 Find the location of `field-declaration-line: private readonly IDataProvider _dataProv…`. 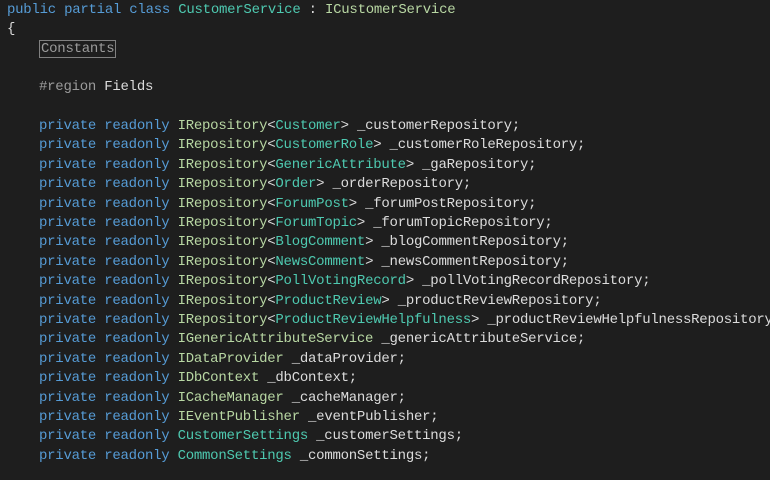

field-declaration-line: private readonly IDataProvider _dataProv… is located at coordinates (222, 359).